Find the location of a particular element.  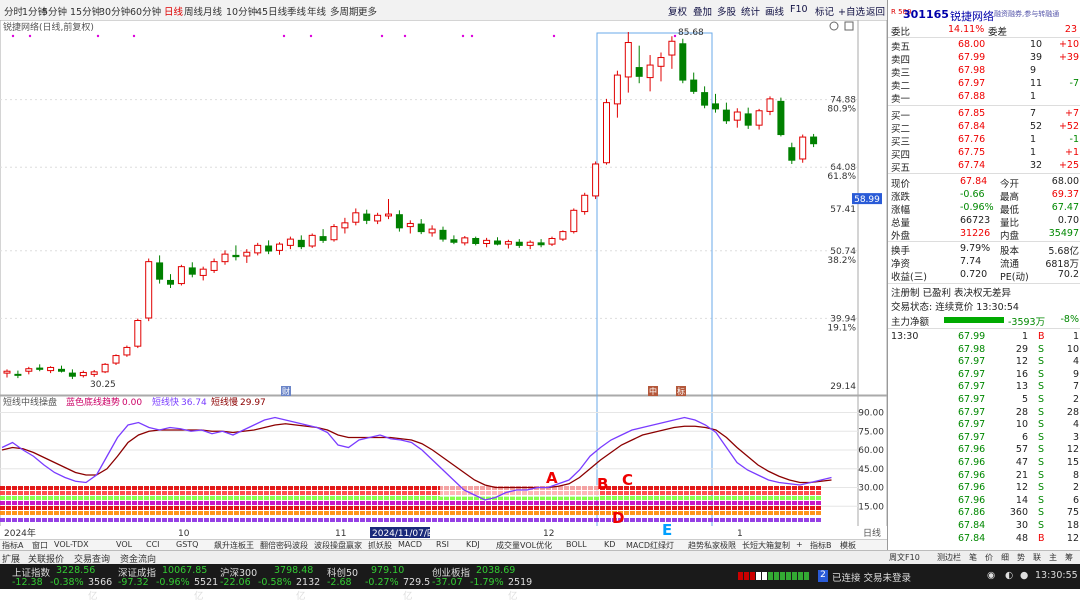

side-tab: 筹 is located at coordinates (1069, 557).